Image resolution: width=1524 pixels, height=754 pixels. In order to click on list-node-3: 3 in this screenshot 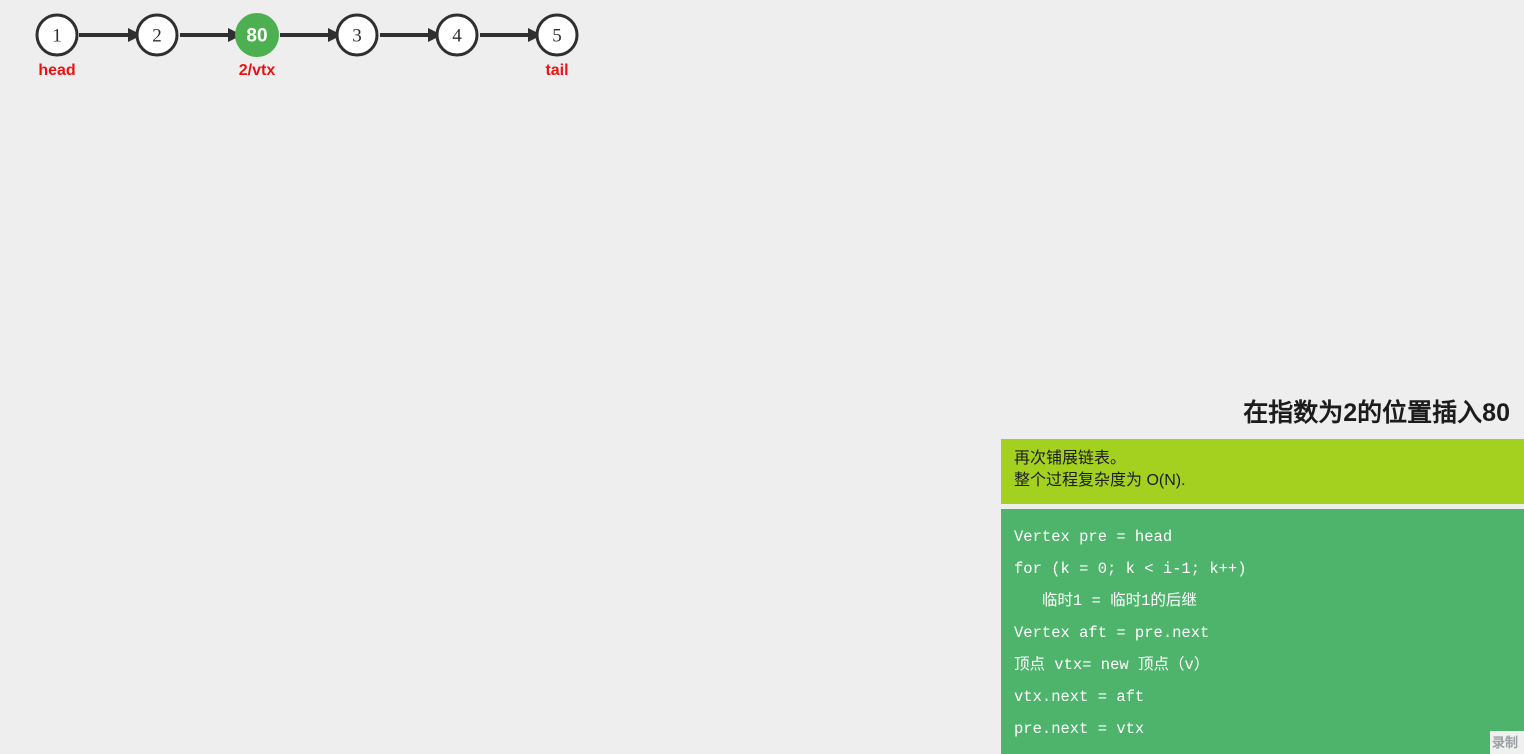, I will do `click(357, 35)`.